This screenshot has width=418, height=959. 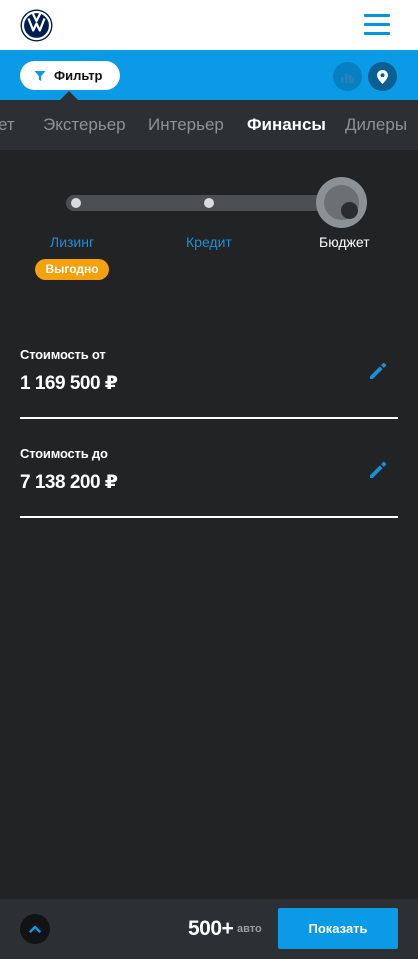 What do you see at coordinates (341, 202) in the screenshot?
I see `slider-knob` at bounding box center [341, 202].